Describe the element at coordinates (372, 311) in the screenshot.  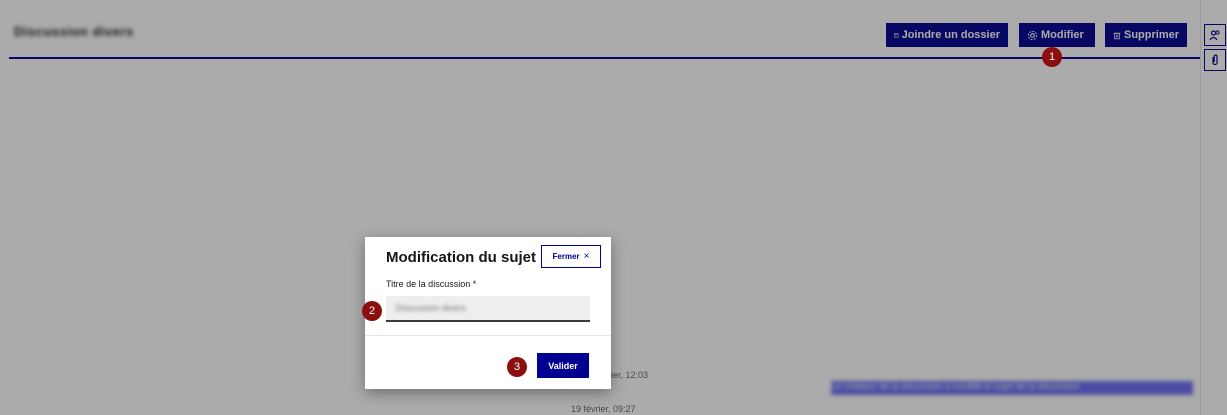
I see `step-marker-2: 2` at that location.